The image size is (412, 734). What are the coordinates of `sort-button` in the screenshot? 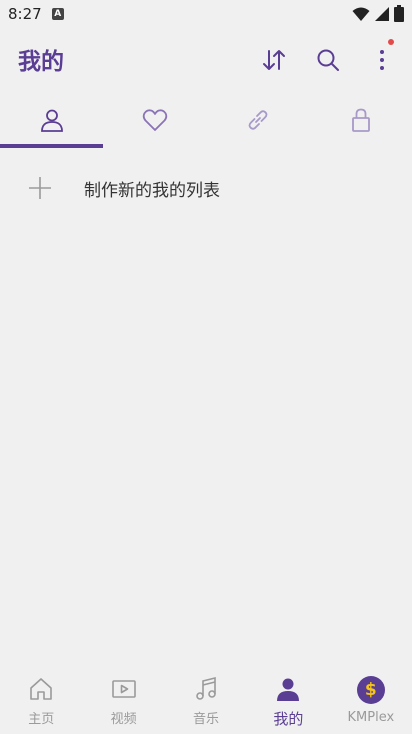 It's located at (274, 60).